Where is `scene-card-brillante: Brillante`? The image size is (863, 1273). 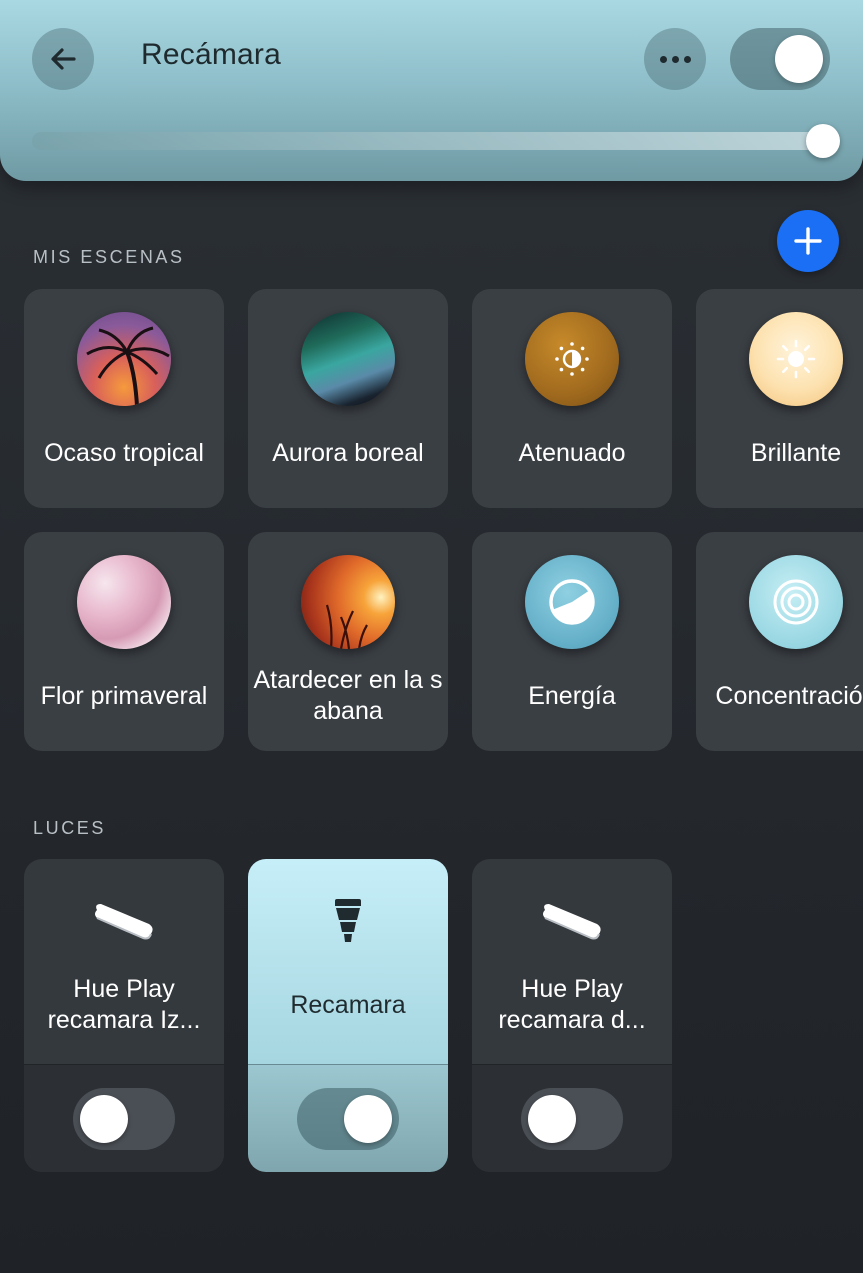
scene-card-brillante: Brillante is located at coordinates (779, 398).